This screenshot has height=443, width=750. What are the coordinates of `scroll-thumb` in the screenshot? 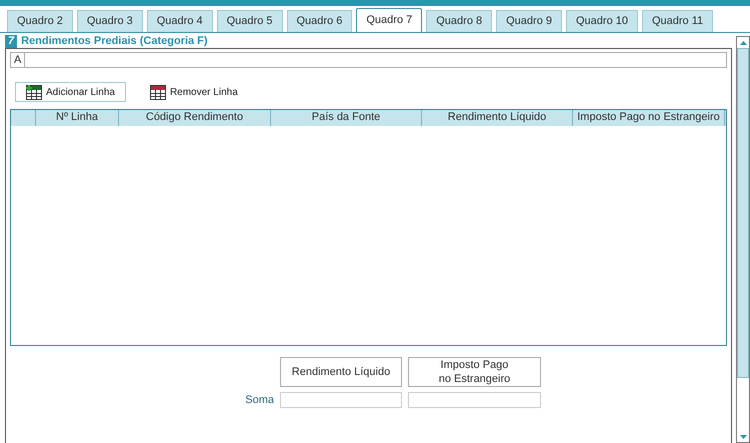 It's located at (743, 213).